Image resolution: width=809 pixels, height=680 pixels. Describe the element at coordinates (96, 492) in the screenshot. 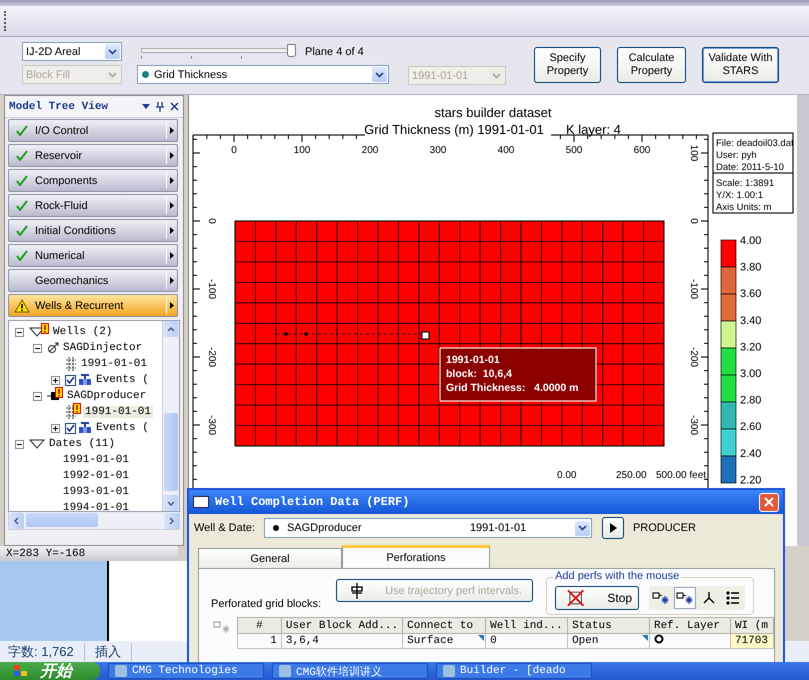

I see `tree-item: 1993-01-01` at that location.